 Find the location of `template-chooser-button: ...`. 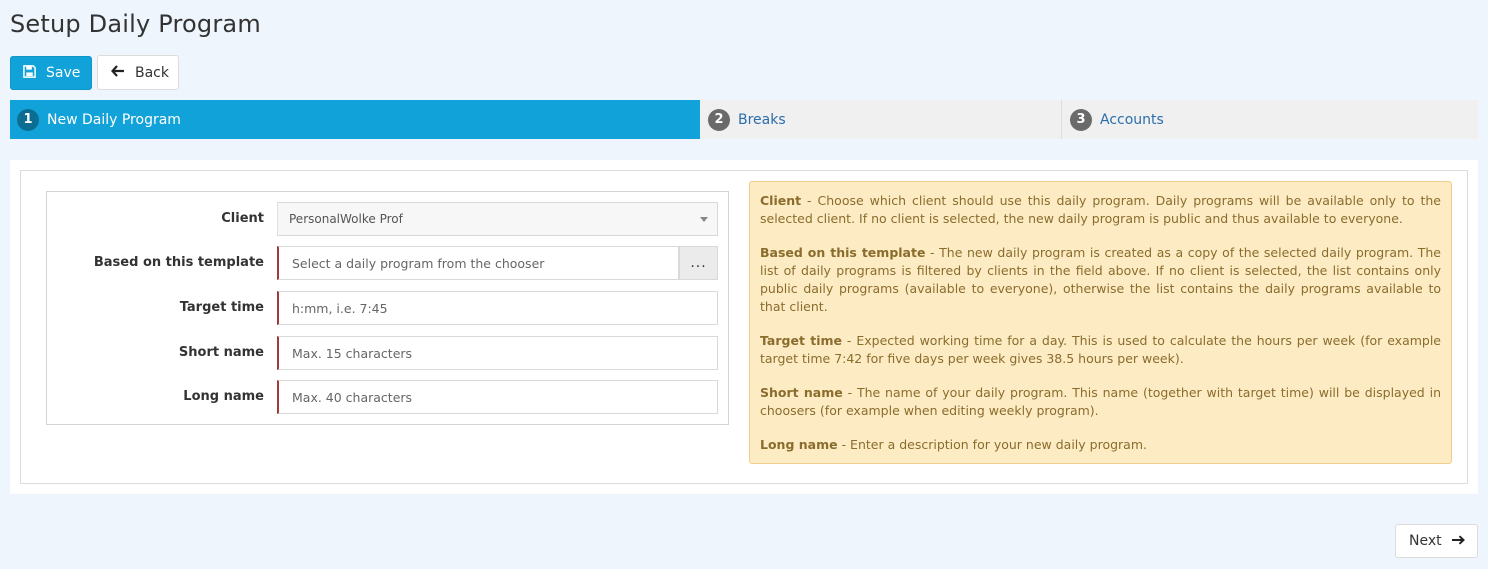

template-chooser-button: ... is located at coordinates (698, 263).